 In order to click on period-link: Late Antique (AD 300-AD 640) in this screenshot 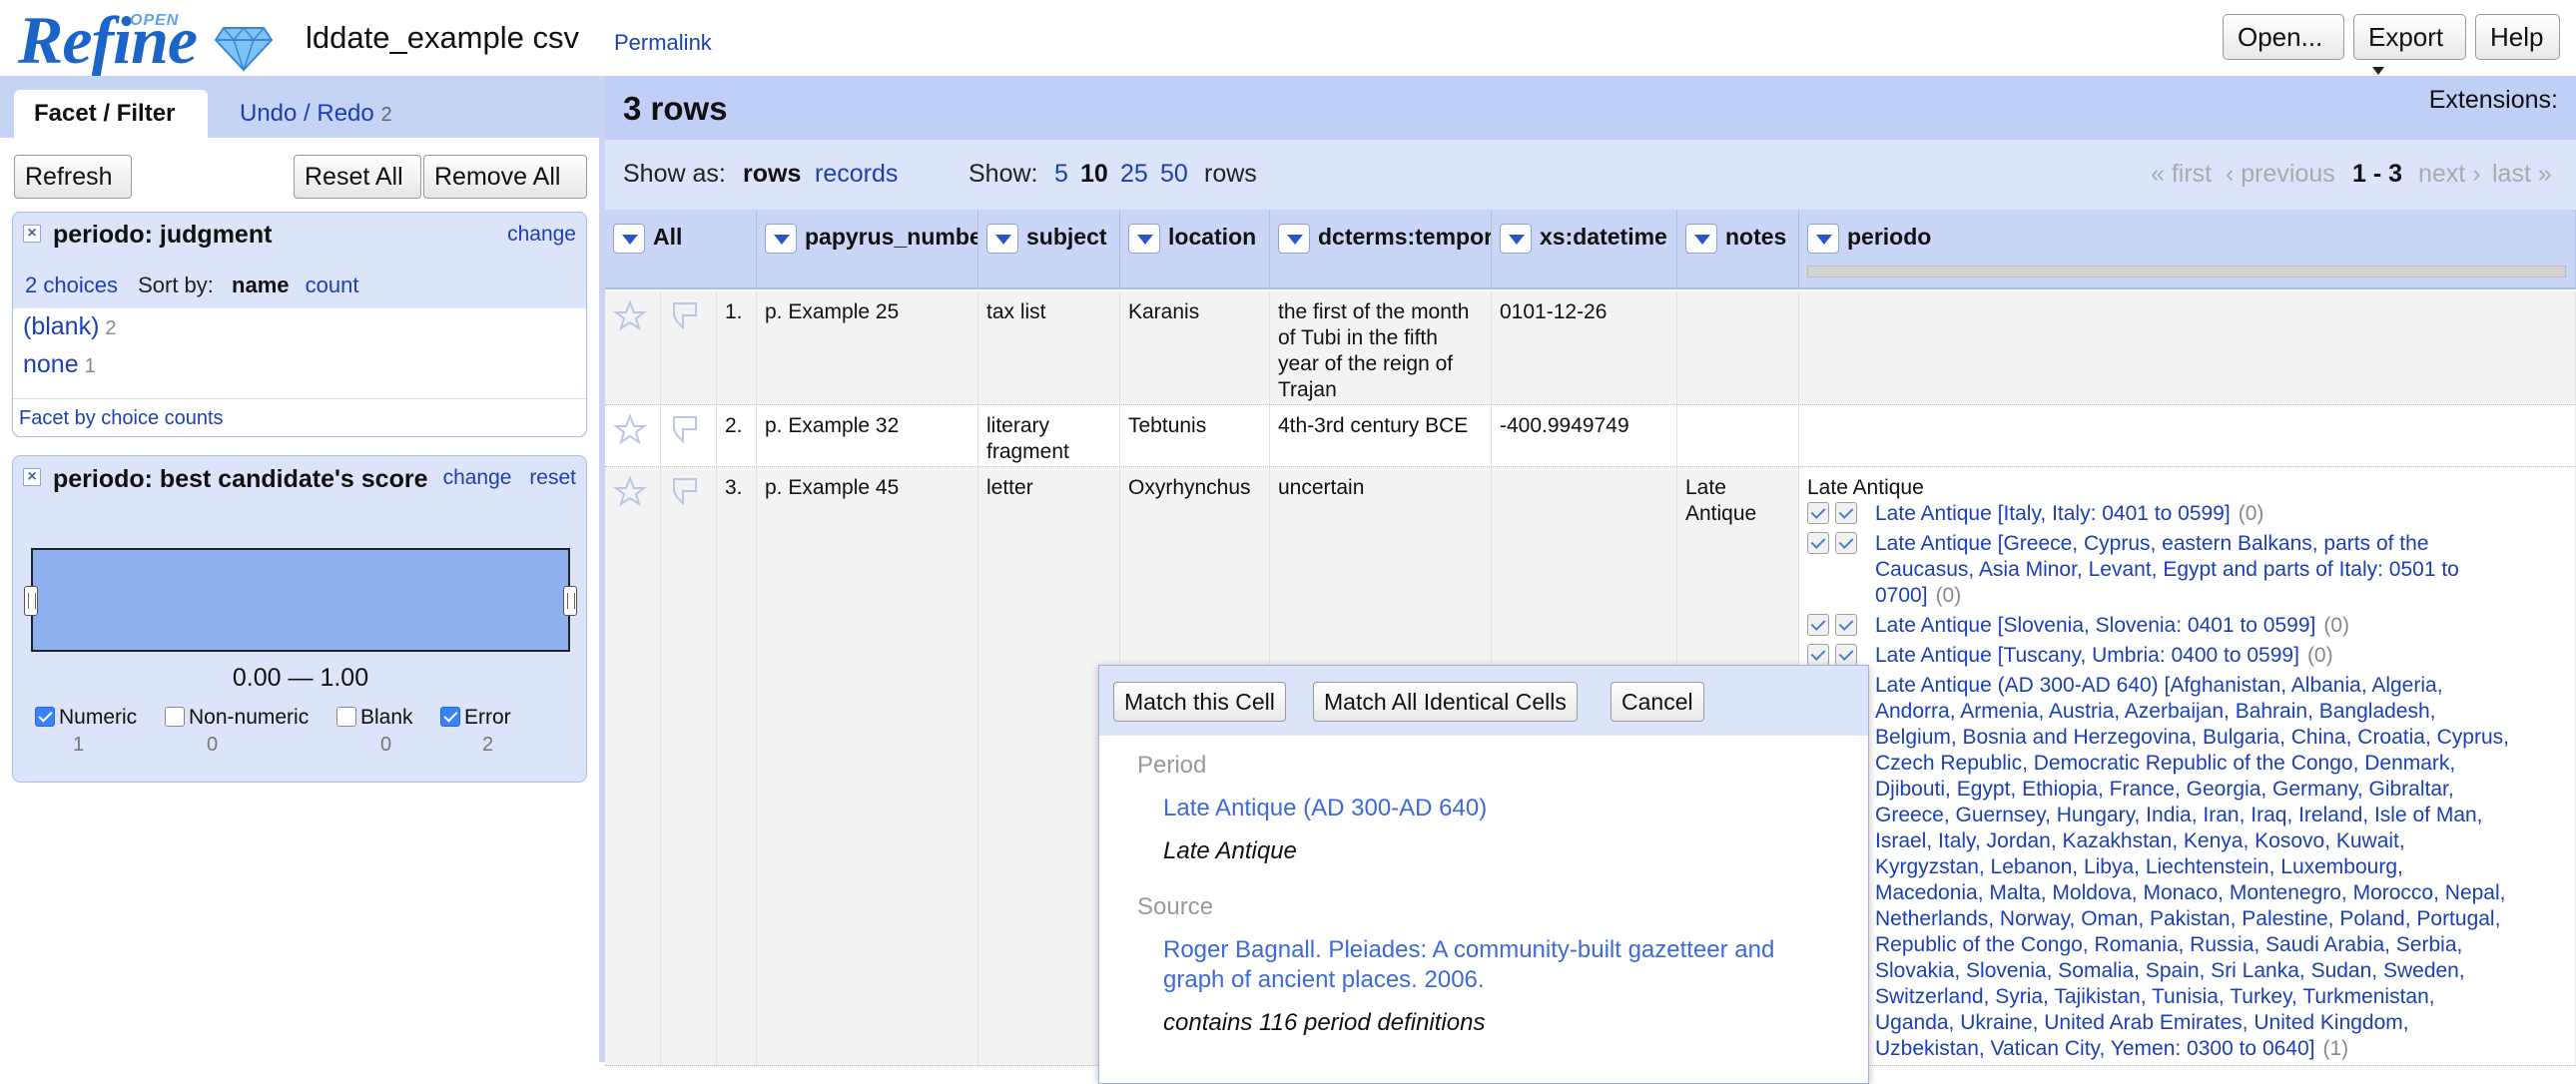, I will do `click(1502, 809)`.